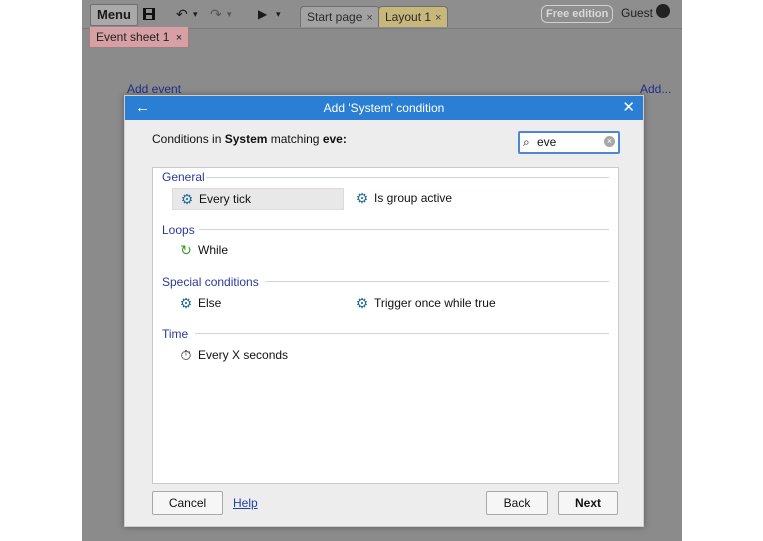 Image resolution: width=763 pixels, height=541 pixels. What do you see at coordinates (408, 17) in the screenshot?
I see `tab-label: Layout 1` at bounding box center [408, 17].